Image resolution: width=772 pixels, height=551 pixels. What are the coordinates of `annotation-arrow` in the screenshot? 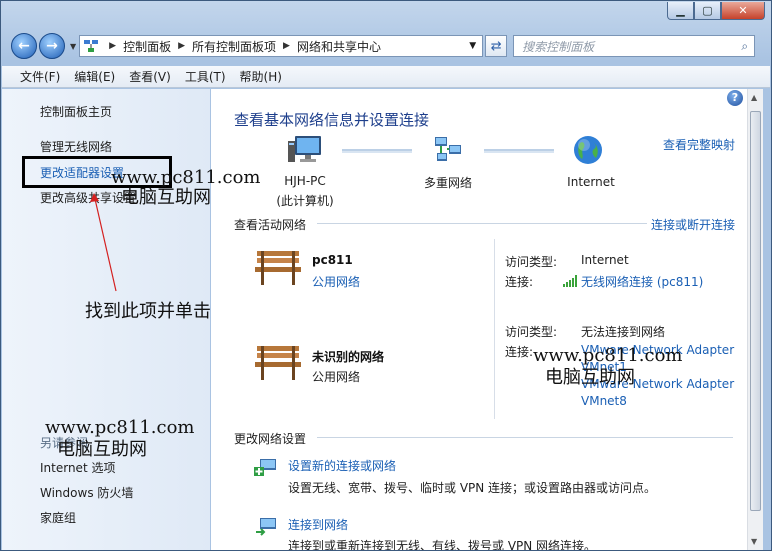 It's located at (103, 242).